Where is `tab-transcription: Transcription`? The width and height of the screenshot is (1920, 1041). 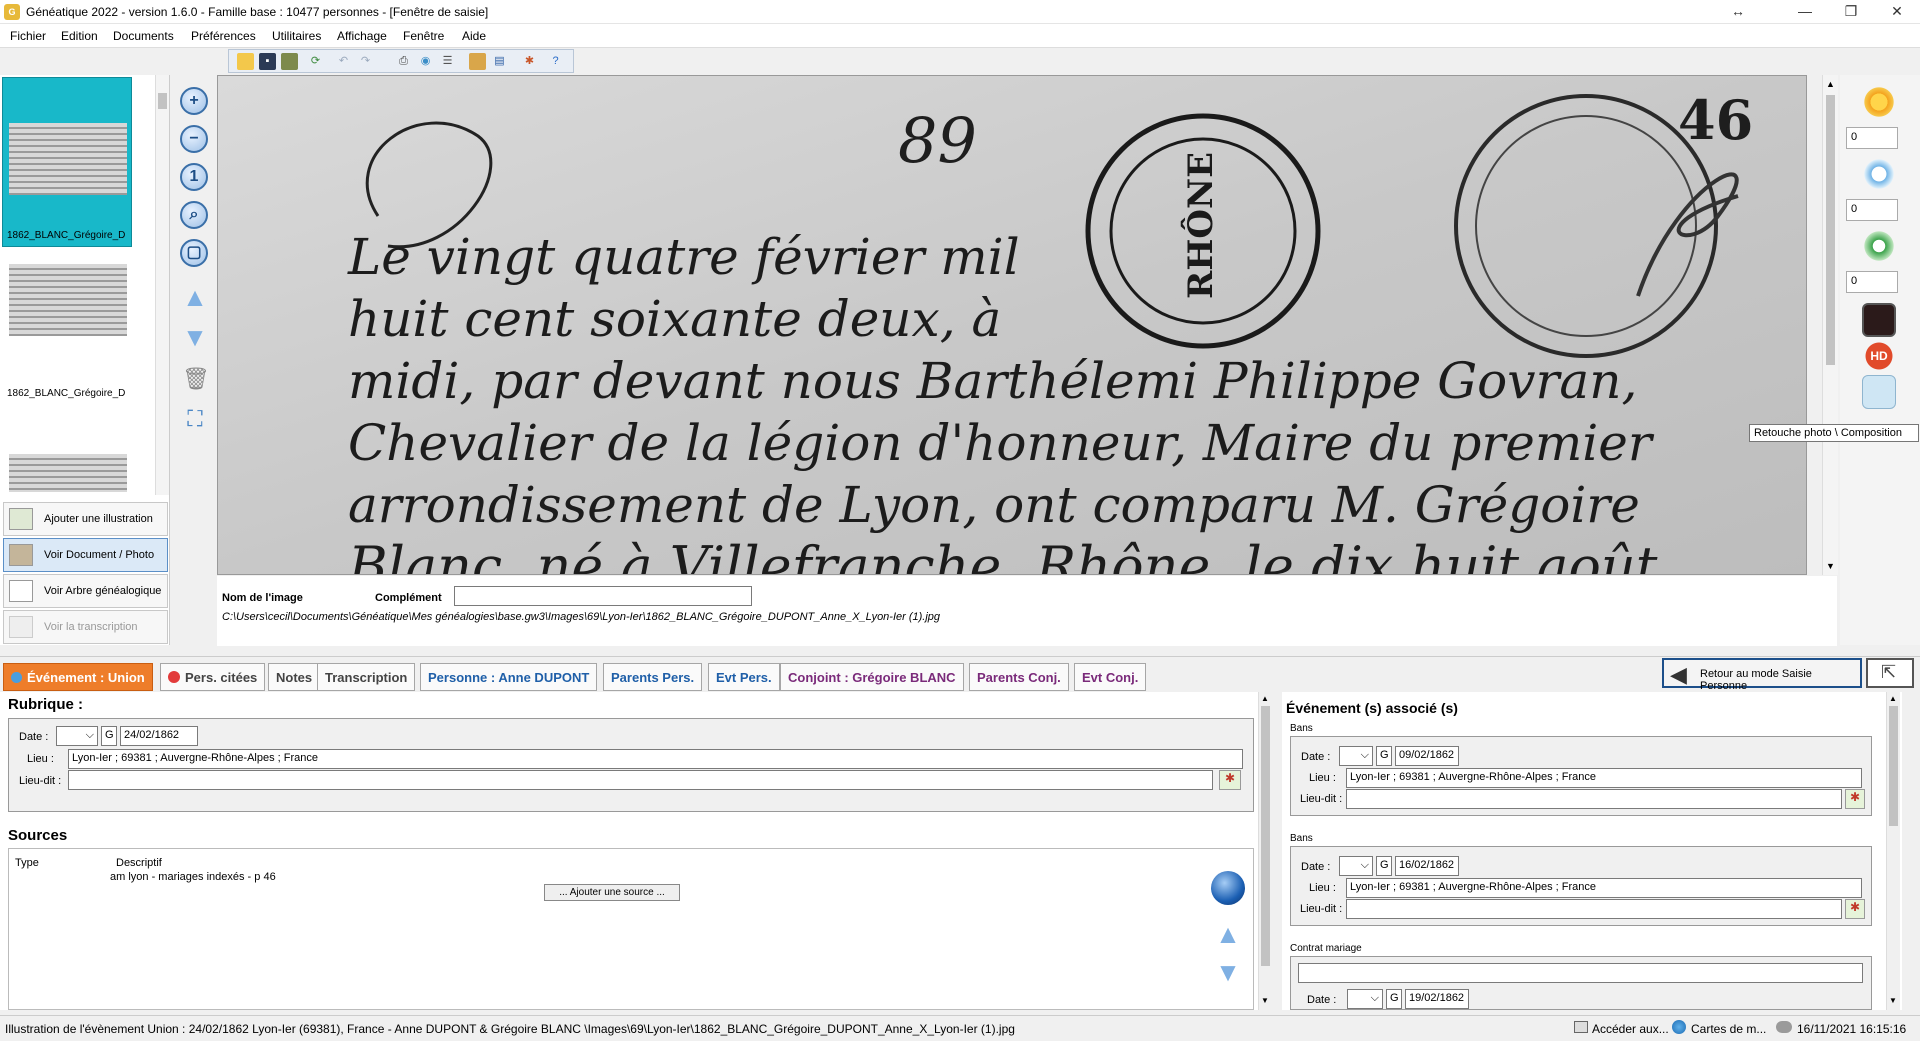
tab-transcription: Transcription is located at coordinates (366, 677).